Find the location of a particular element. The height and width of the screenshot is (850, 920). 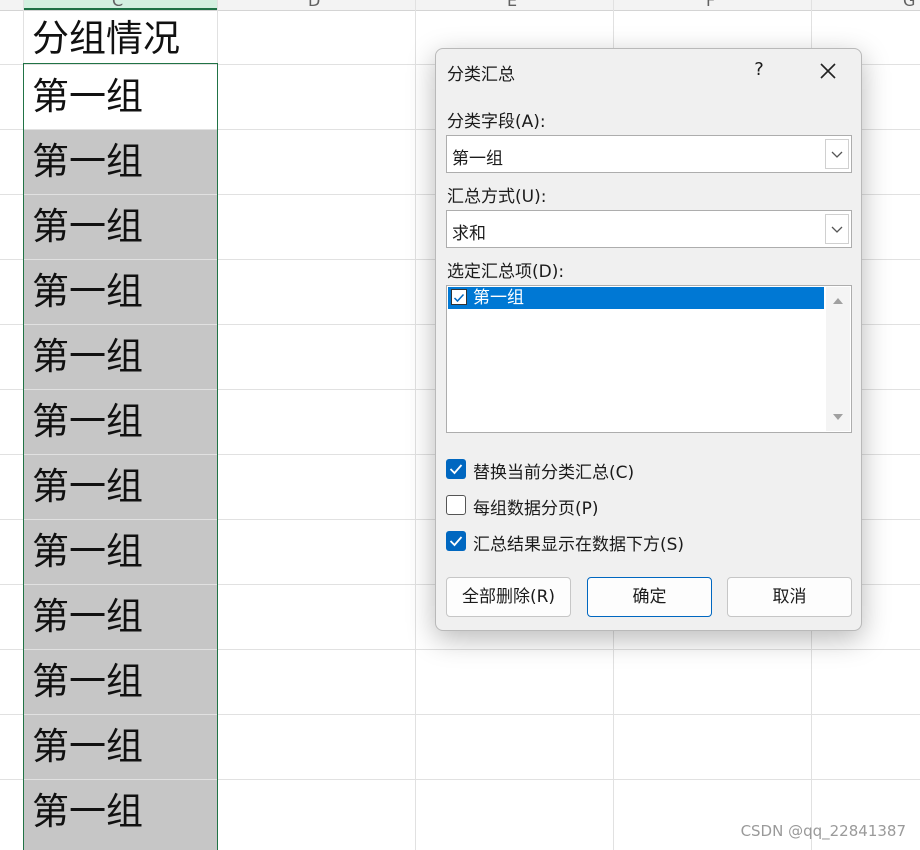

page-break-label: 每组数据分页(P) is located at coordinates (536, 506).